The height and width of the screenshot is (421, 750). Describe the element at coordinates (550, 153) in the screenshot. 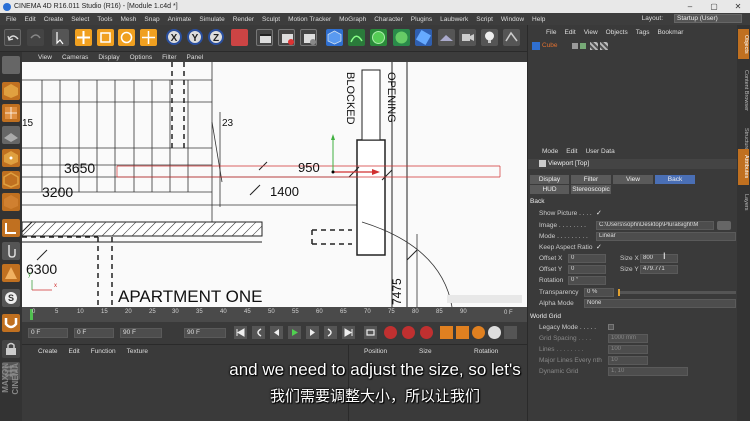

I see `attr-menu-mode: Mode` at that location.